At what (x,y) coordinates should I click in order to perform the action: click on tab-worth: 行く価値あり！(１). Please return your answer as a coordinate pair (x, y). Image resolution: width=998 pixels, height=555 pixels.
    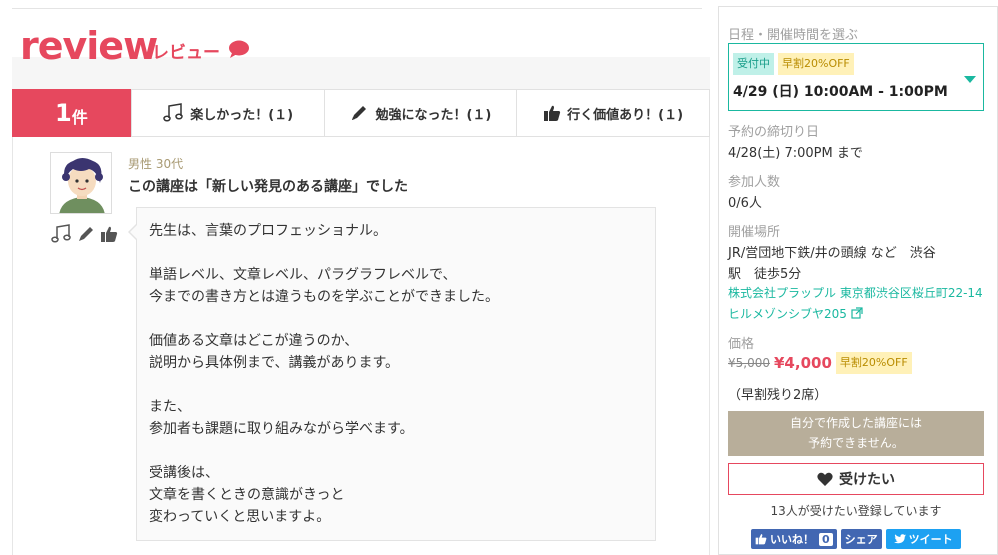
    Looking at the image, I should click on (612, 113).